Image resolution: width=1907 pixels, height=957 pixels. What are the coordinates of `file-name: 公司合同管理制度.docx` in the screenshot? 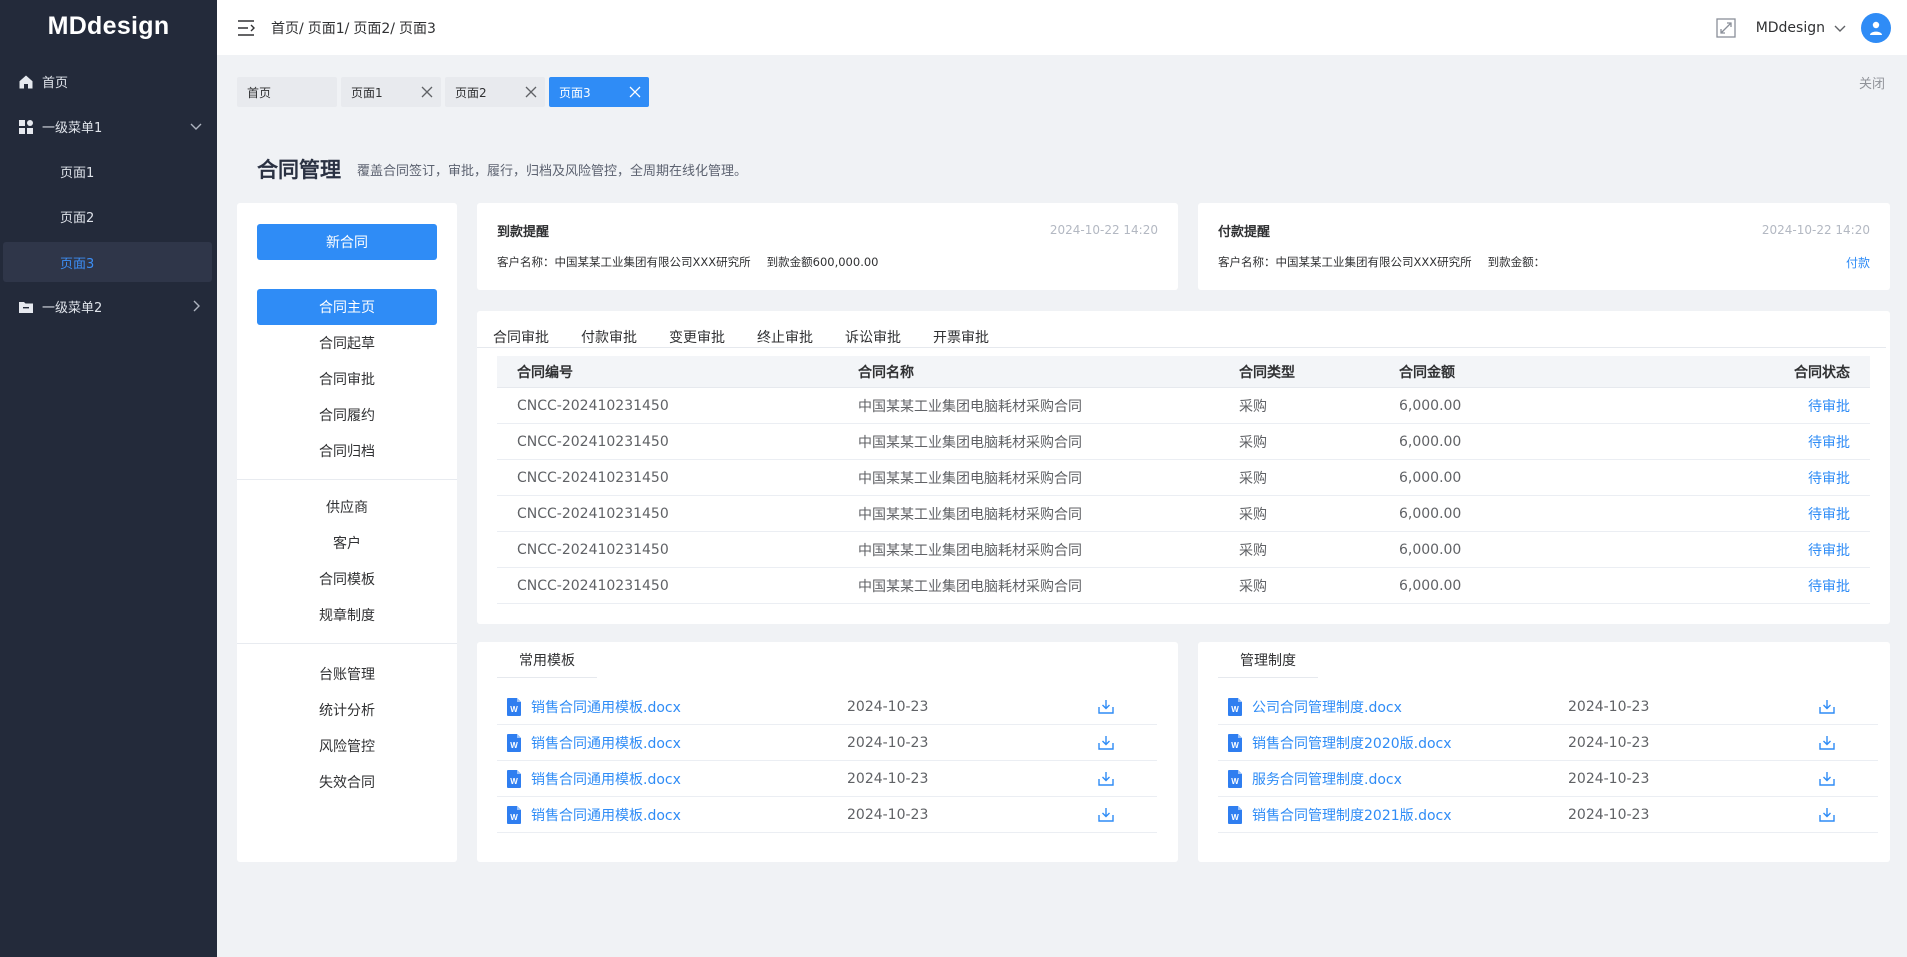 It's located at (1410, 707).